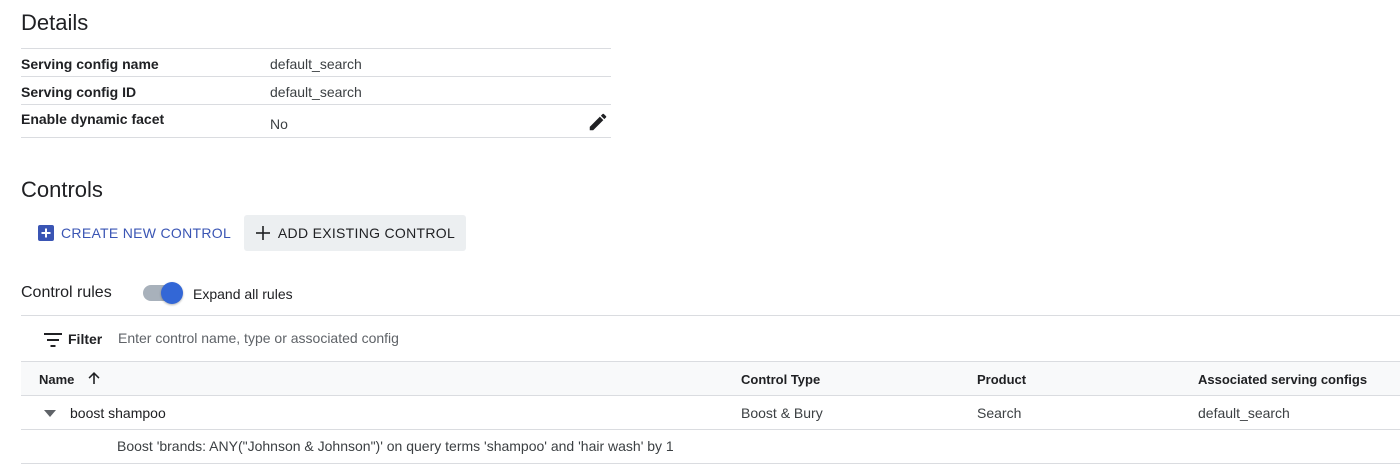 This screenshot has height=470, width=1400. Describe the element at coordinates (782, 413) in the screenshot. I see `row-control-type: Boost & Bury` at that location.